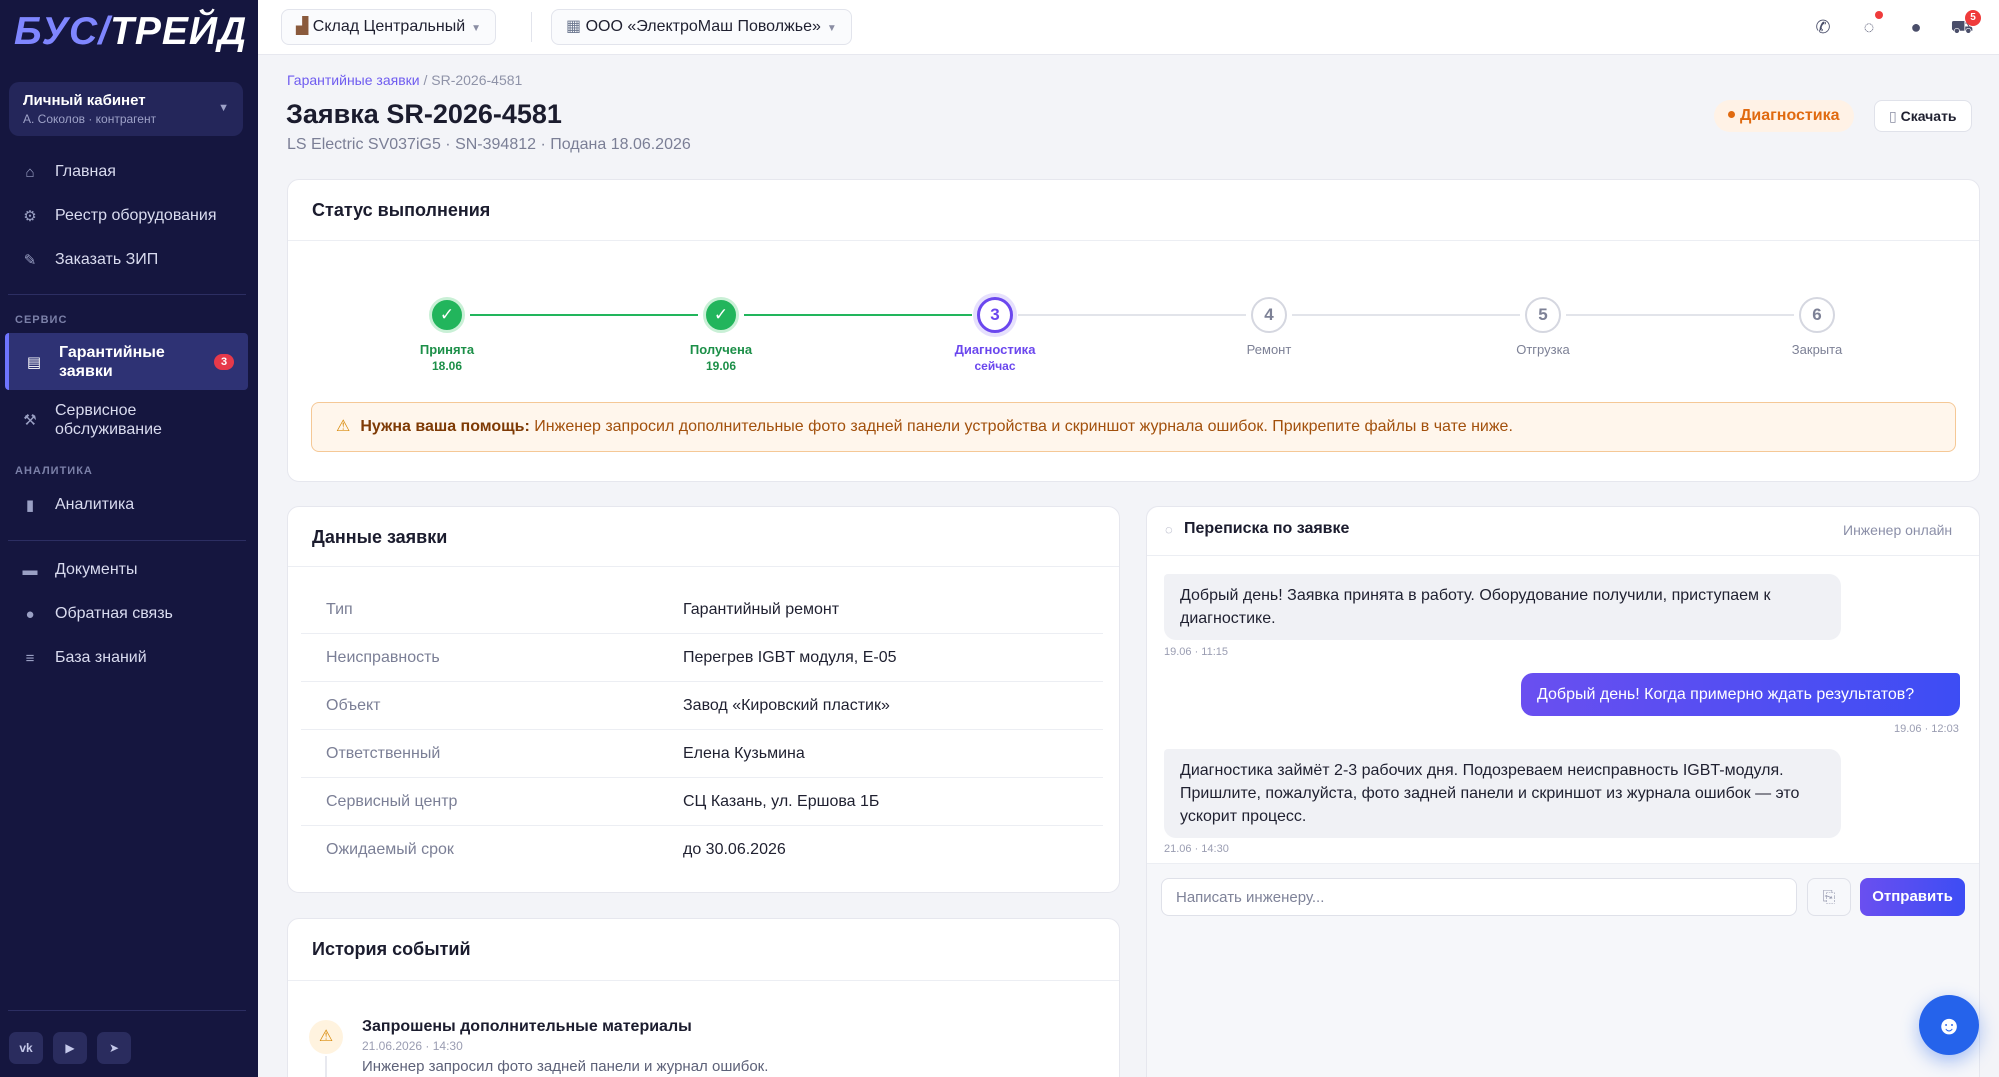 Image resolution: width=1999 pixels, height=1077 pixels. I want to click on vk-icon: vk, so click(26, 1048).